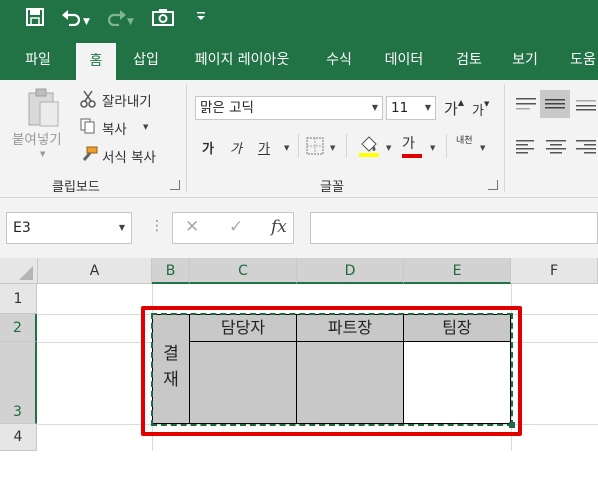  Describe the element at coordinates (339, 60) in the screenshot. I see `tab-formulas: 수식` at that location.